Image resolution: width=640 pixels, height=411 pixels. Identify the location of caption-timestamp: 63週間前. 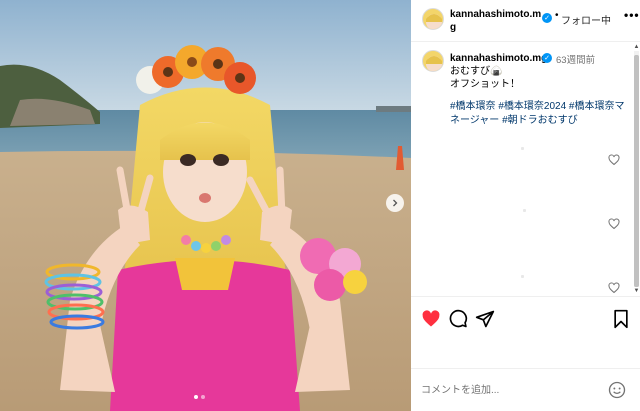
(575, 59).